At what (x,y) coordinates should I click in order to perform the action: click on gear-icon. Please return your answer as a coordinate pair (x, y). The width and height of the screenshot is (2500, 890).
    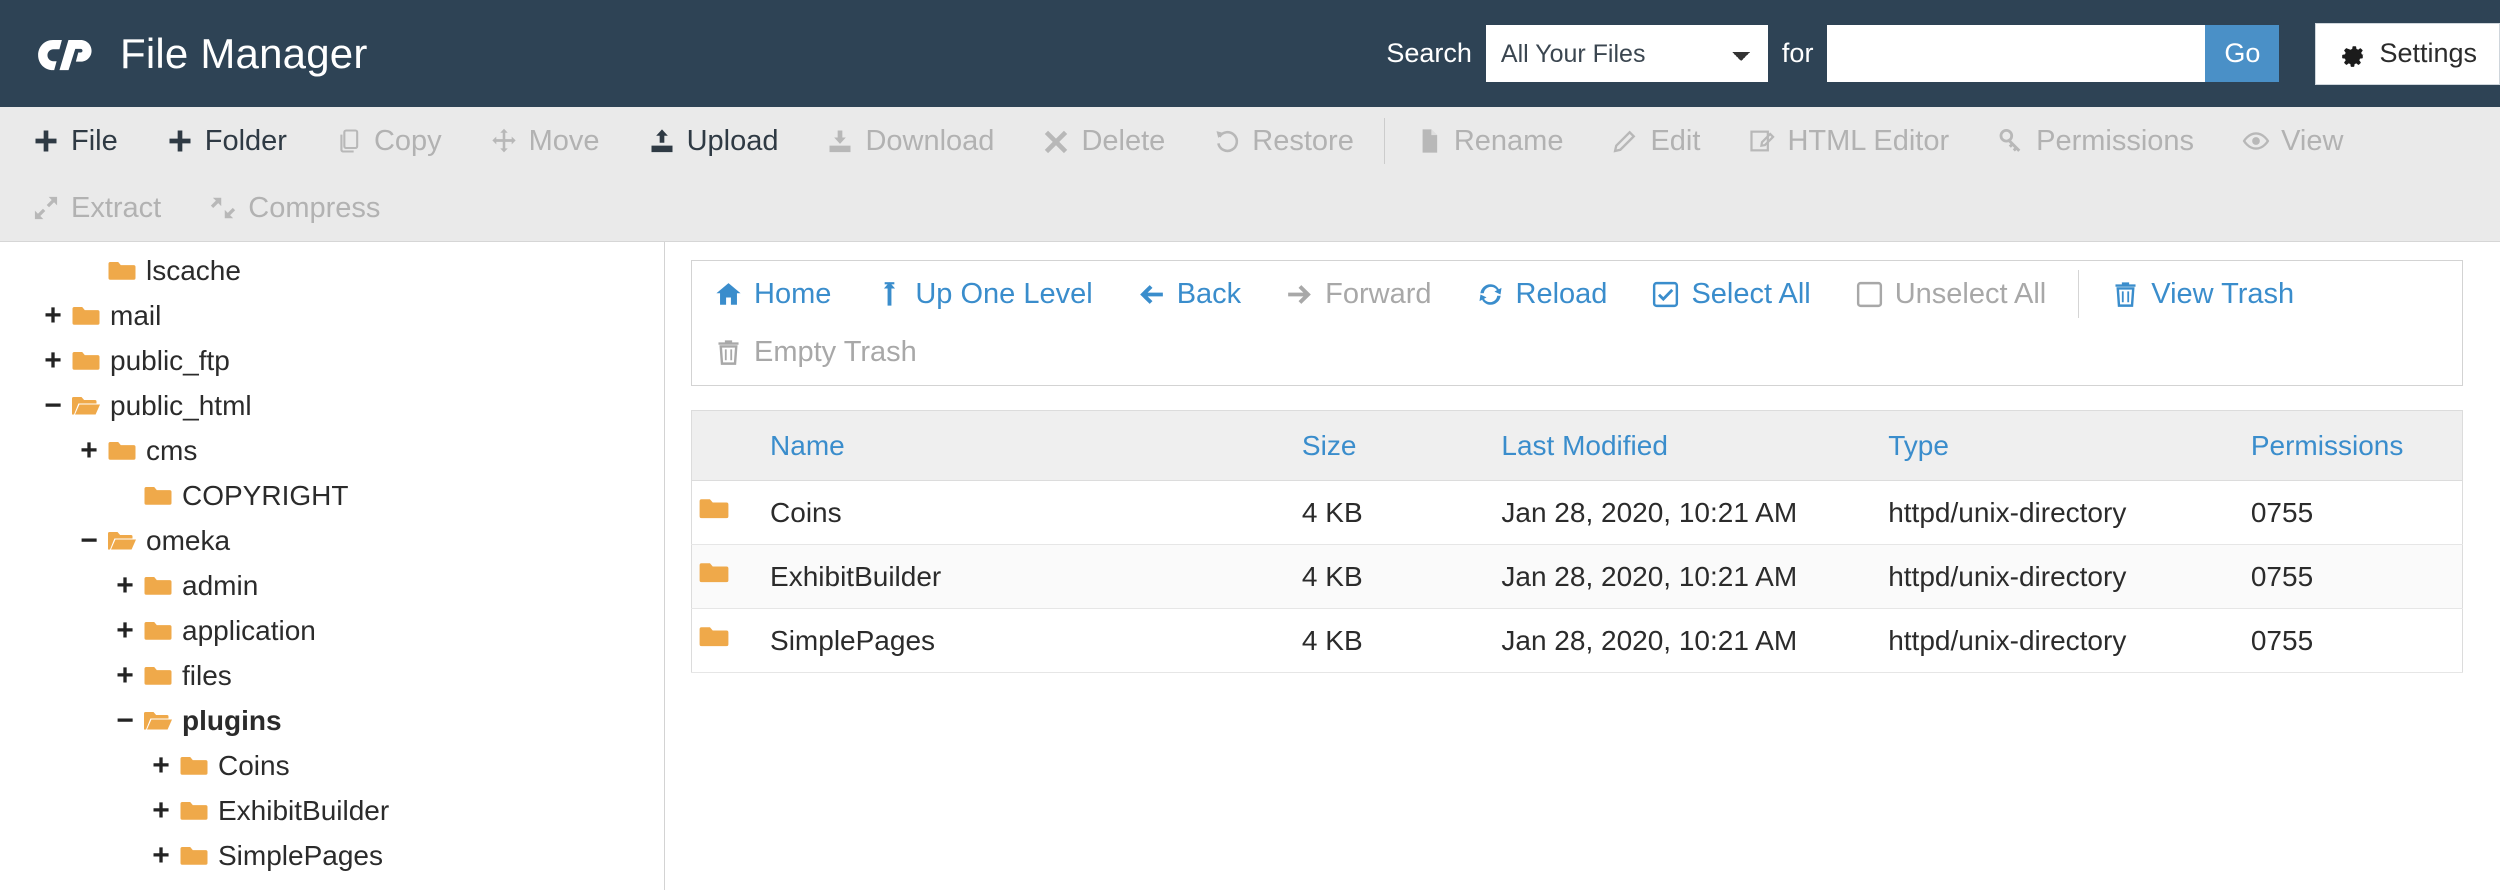
    Looking at the image, I should click on (2353, 53).